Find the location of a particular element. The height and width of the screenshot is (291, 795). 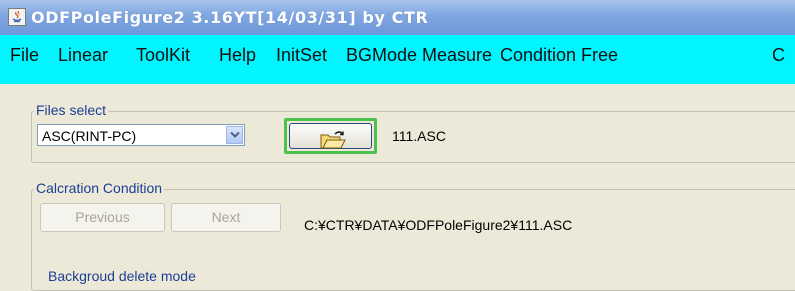

menu-condition-free: Condition Free is located at coordinates (559, 55).